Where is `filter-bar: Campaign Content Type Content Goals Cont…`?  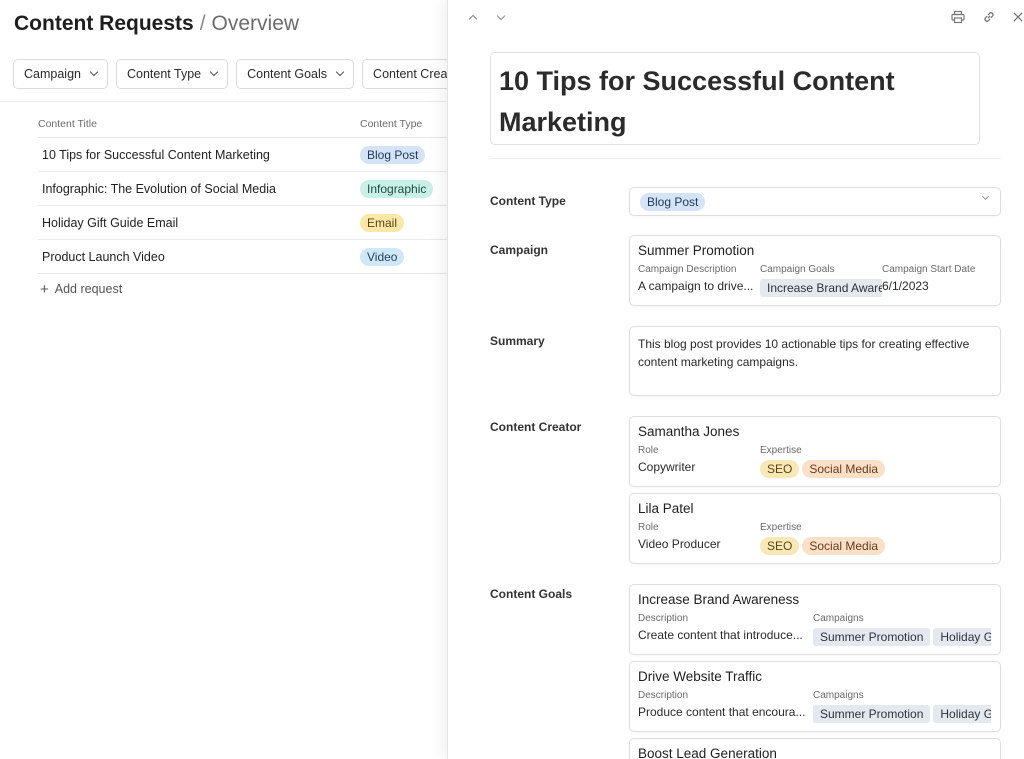 filter-bar: Campaign Content Type Content Goals Cont… is located at coordinates (230, 74).